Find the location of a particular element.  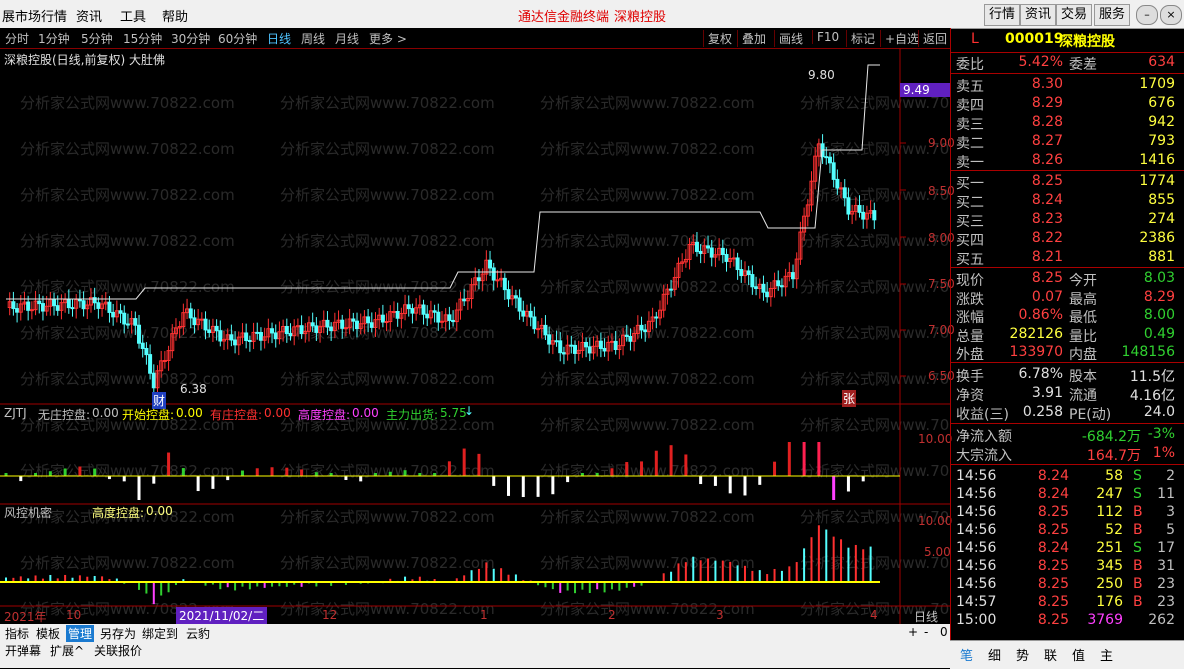

date-axis-label: 3 is located at coordinates (720, 615).